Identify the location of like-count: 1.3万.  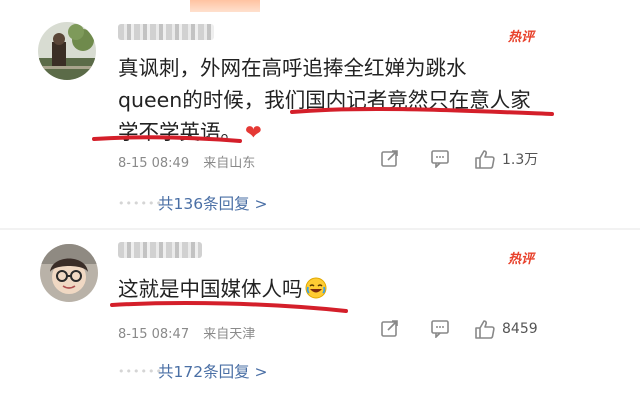
(520, 160).